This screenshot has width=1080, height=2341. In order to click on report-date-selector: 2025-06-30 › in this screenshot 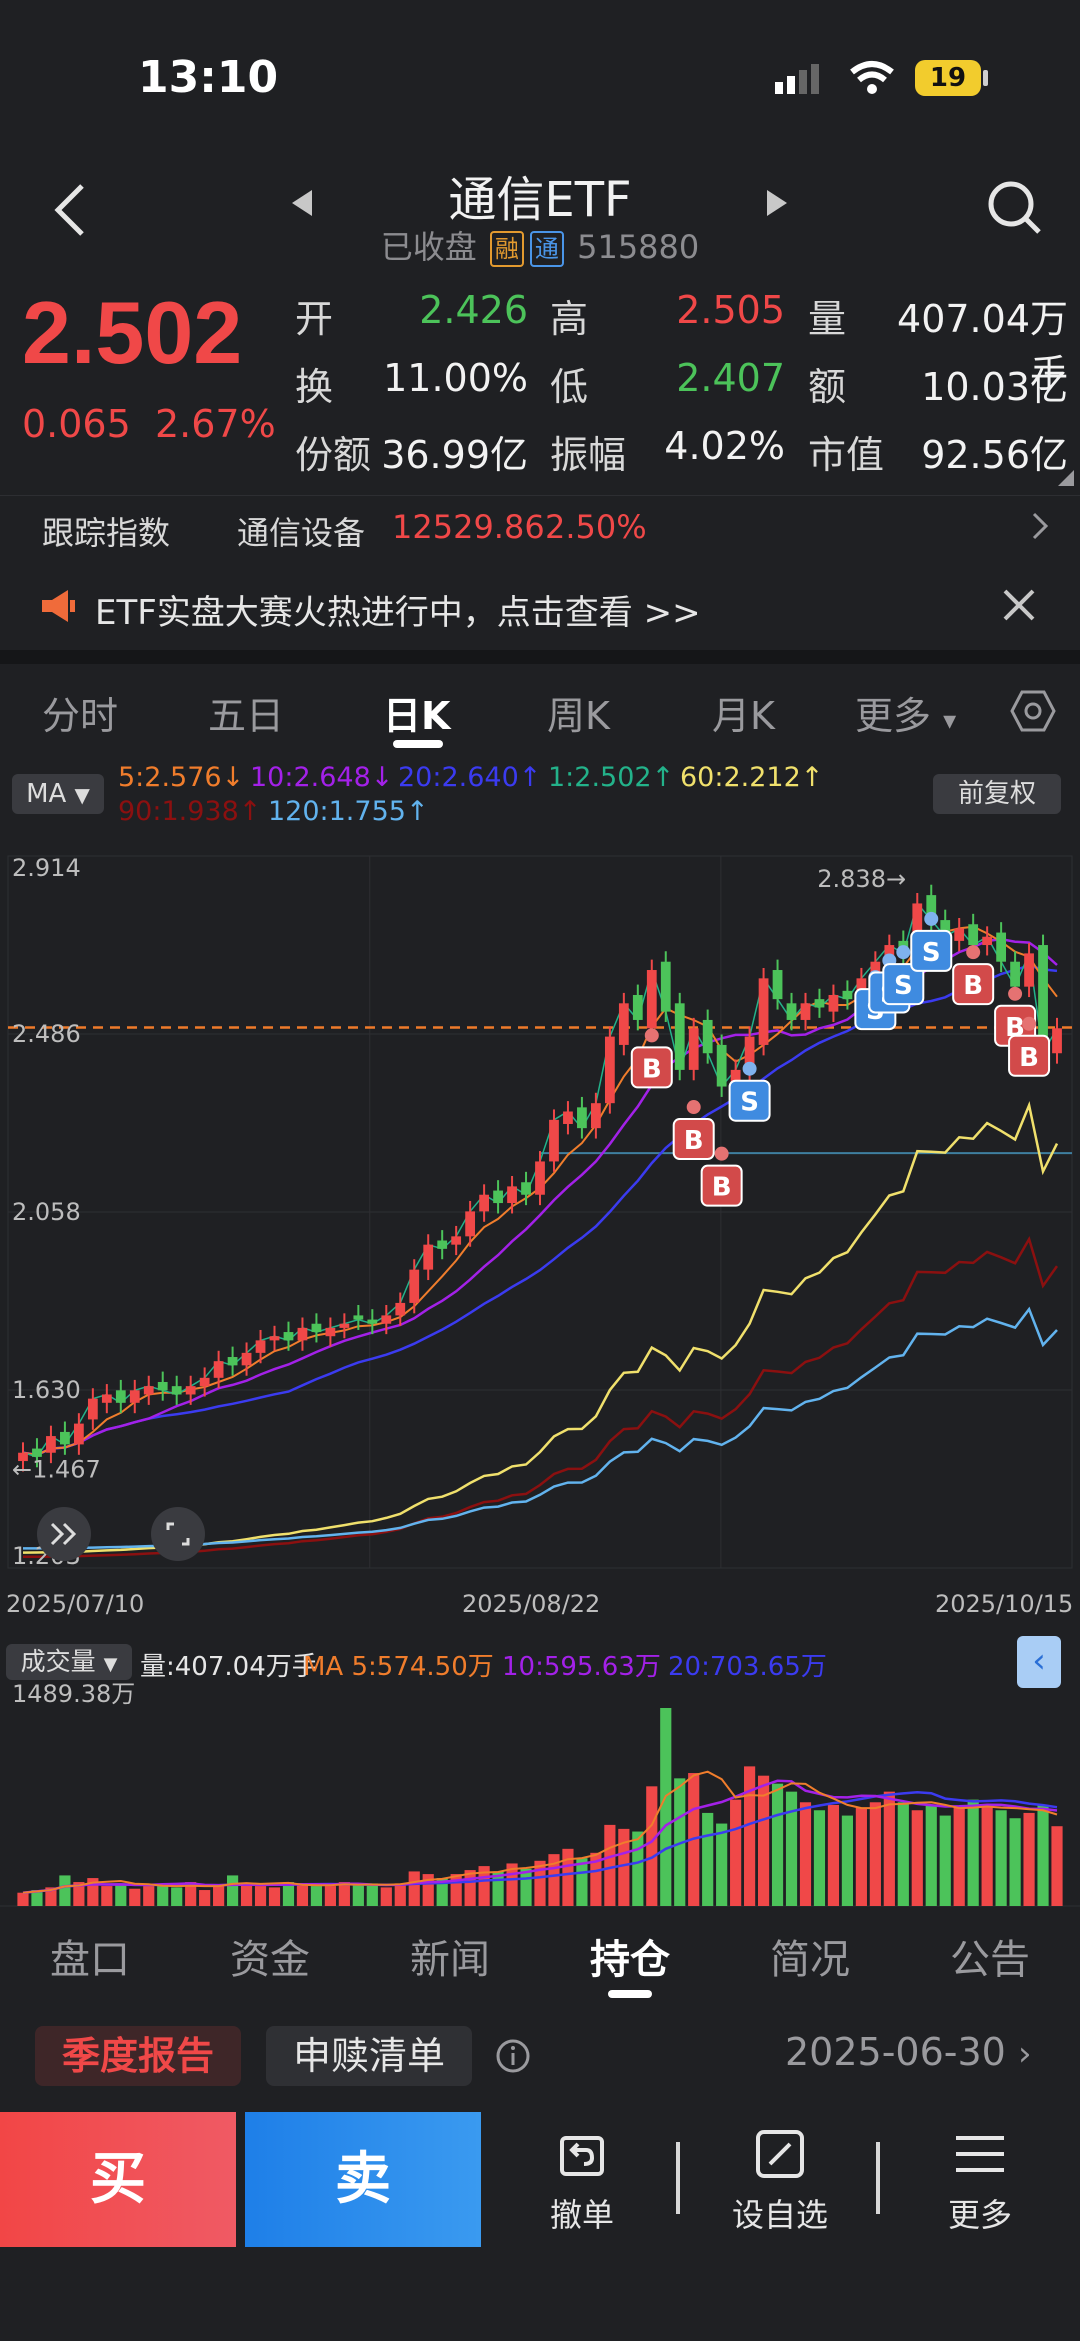, I will do `click(908, 2052)`.